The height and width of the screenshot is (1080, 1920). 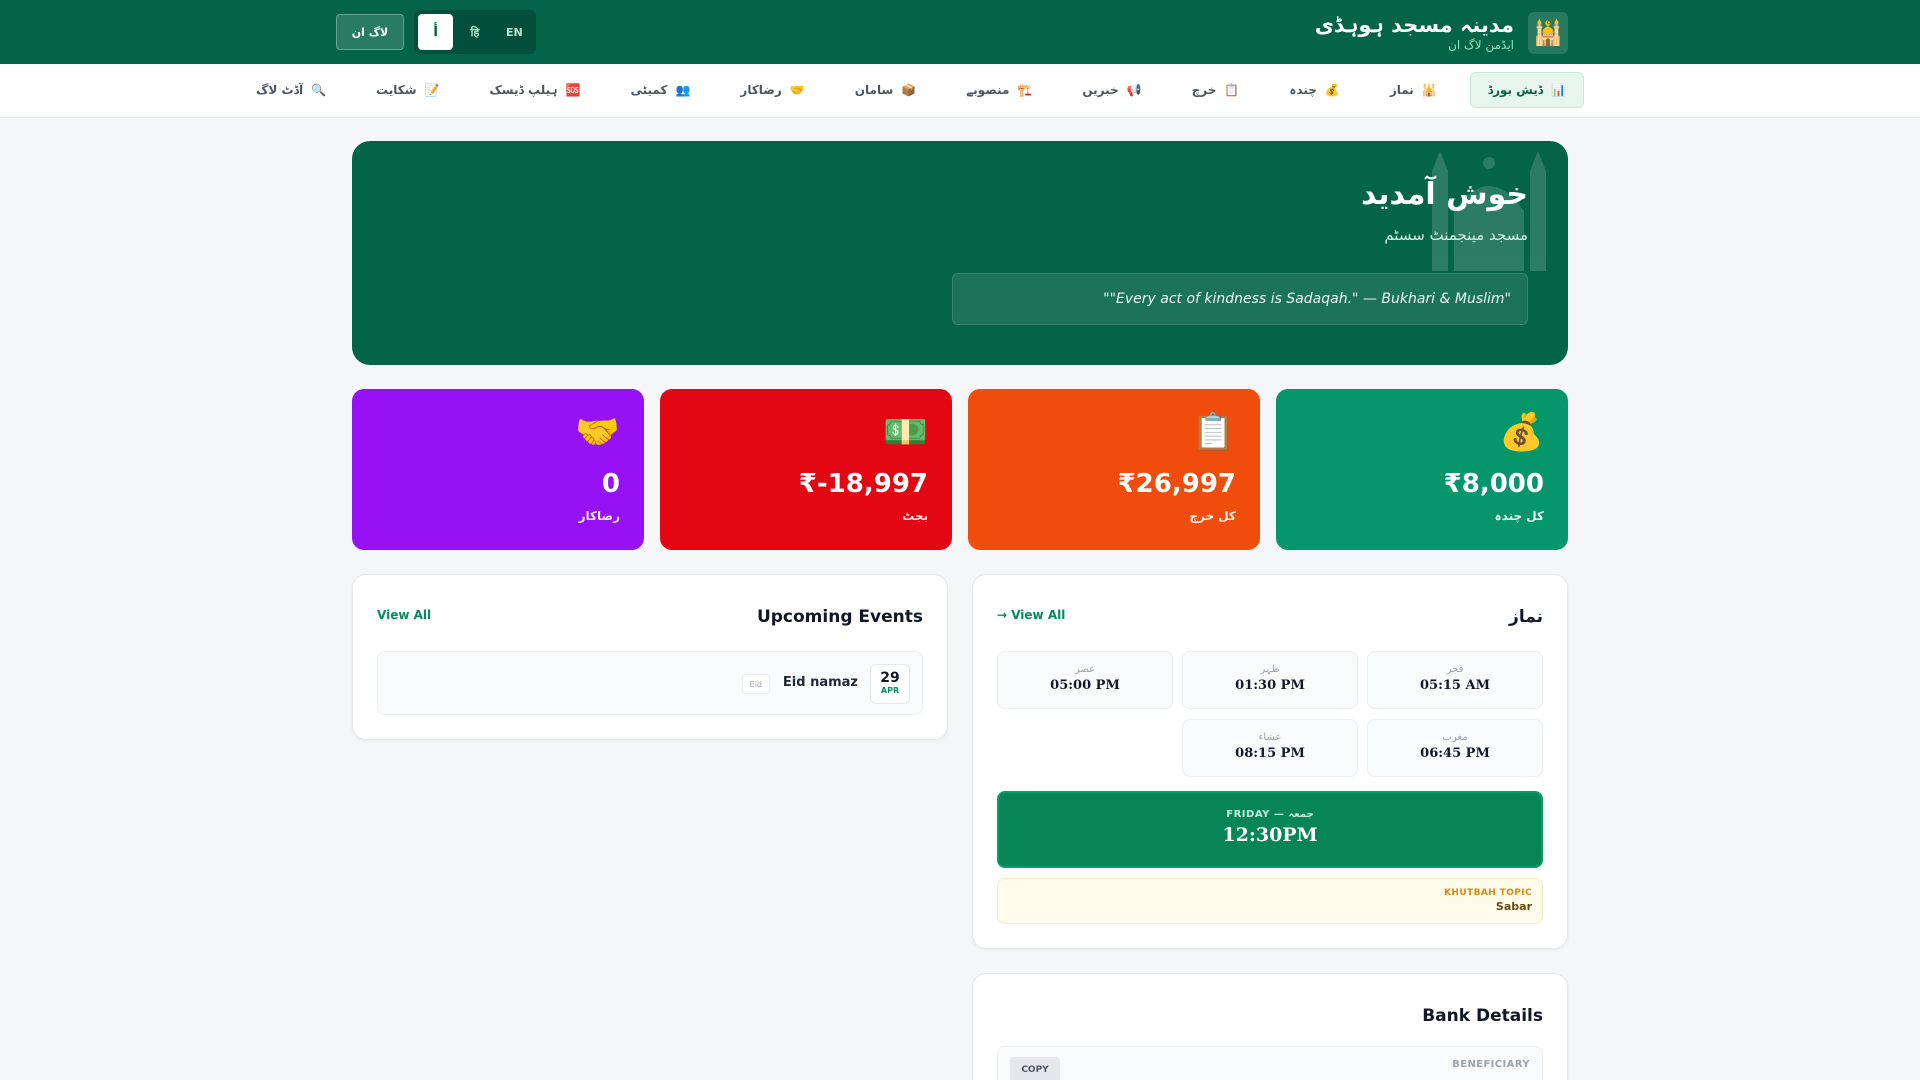 I want to click on stat-label: بجٹ, so click(x=915, y=516).